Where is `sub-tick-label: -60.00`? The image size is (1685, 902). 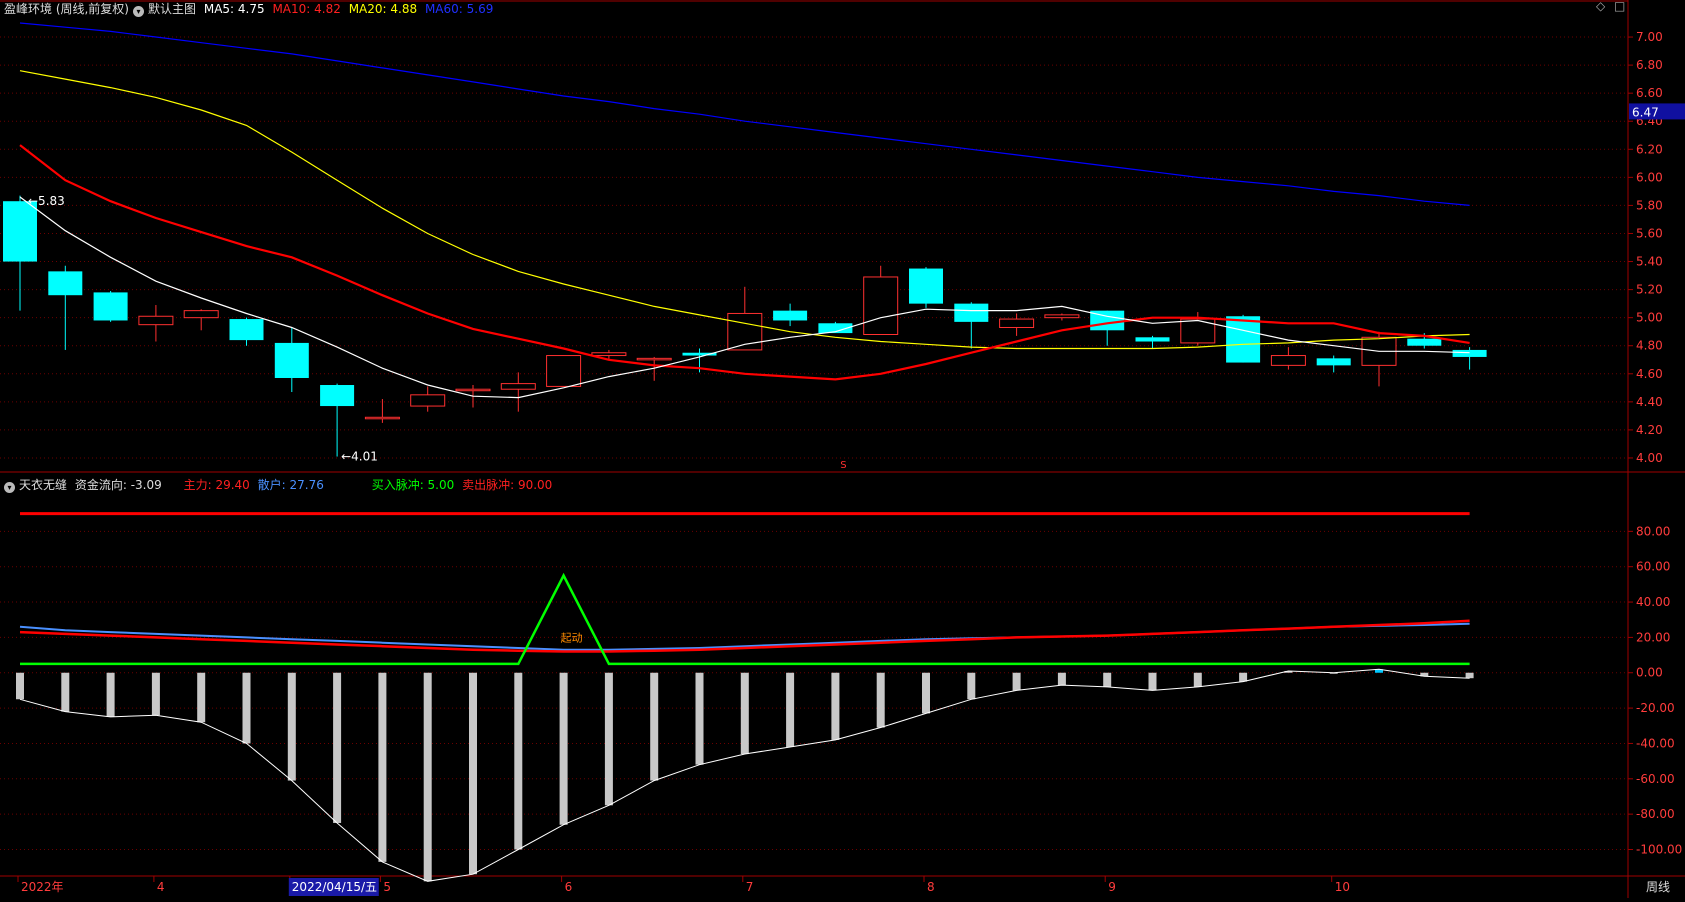 sub-tick-label: -60.00 is located at coordinates (1655, 779).